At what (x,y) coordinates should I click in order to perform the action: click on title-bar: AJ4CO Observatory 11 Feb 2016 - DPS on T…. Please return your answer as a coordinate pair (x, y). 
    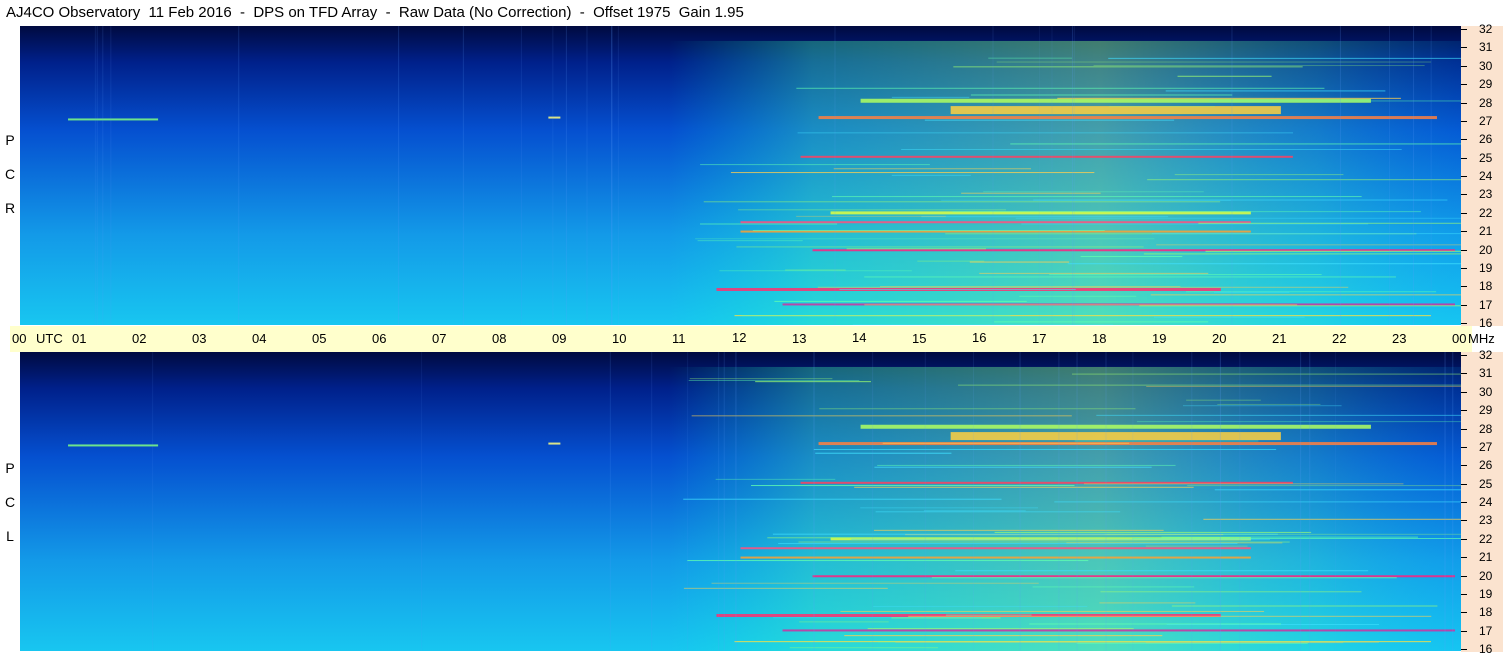
    Looking at the image, I should click on (731, 13).